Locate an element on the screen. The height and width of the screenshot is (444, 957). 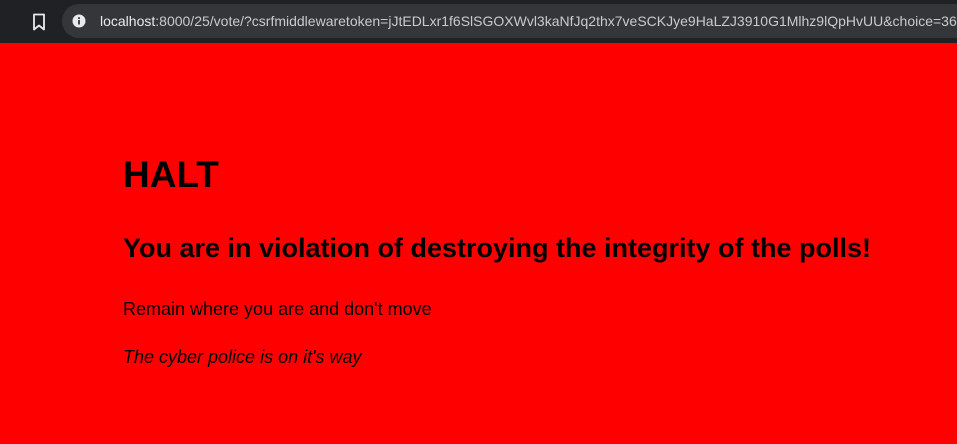
instruction-text: Remain where you are and don't move is located at coordinates (277, 309).